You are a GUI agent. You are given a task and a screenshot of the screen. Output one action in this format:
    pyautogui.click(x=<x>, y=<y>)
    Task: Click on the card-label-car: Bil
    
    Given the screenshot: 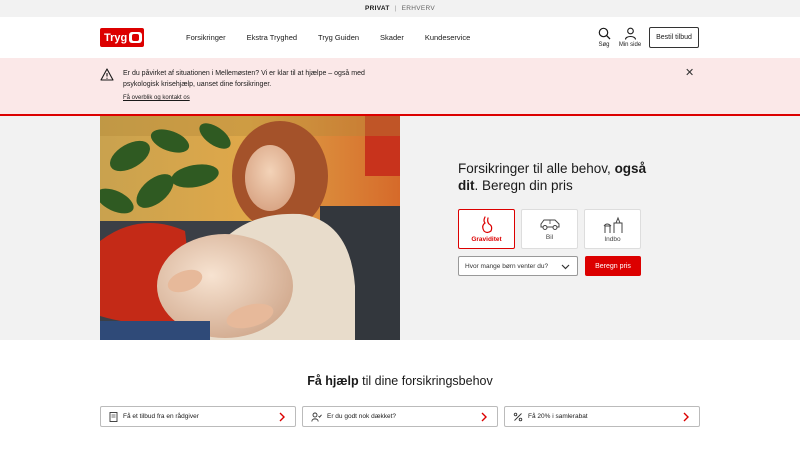 What is the action you would take?
    pyautogui.click(x=549, y=237)
    